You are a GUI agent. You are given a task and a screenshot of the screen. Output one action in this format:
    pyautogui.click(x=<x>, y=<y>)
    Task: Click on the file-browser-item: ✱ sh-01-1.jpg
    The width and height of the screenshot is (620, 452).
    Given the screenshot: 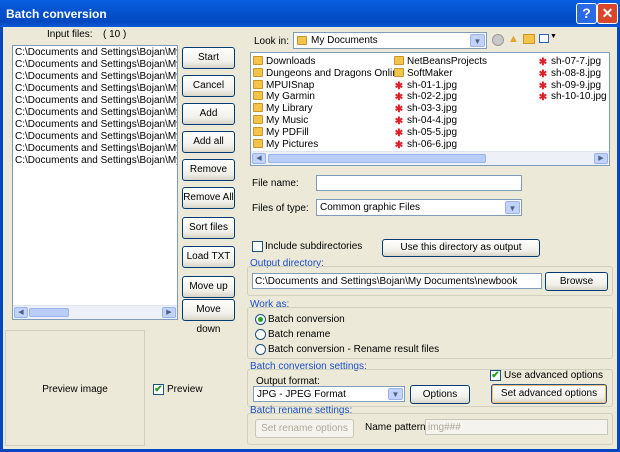 What is the action you would take?
    pyautogui.click(x=425, y=86)
    